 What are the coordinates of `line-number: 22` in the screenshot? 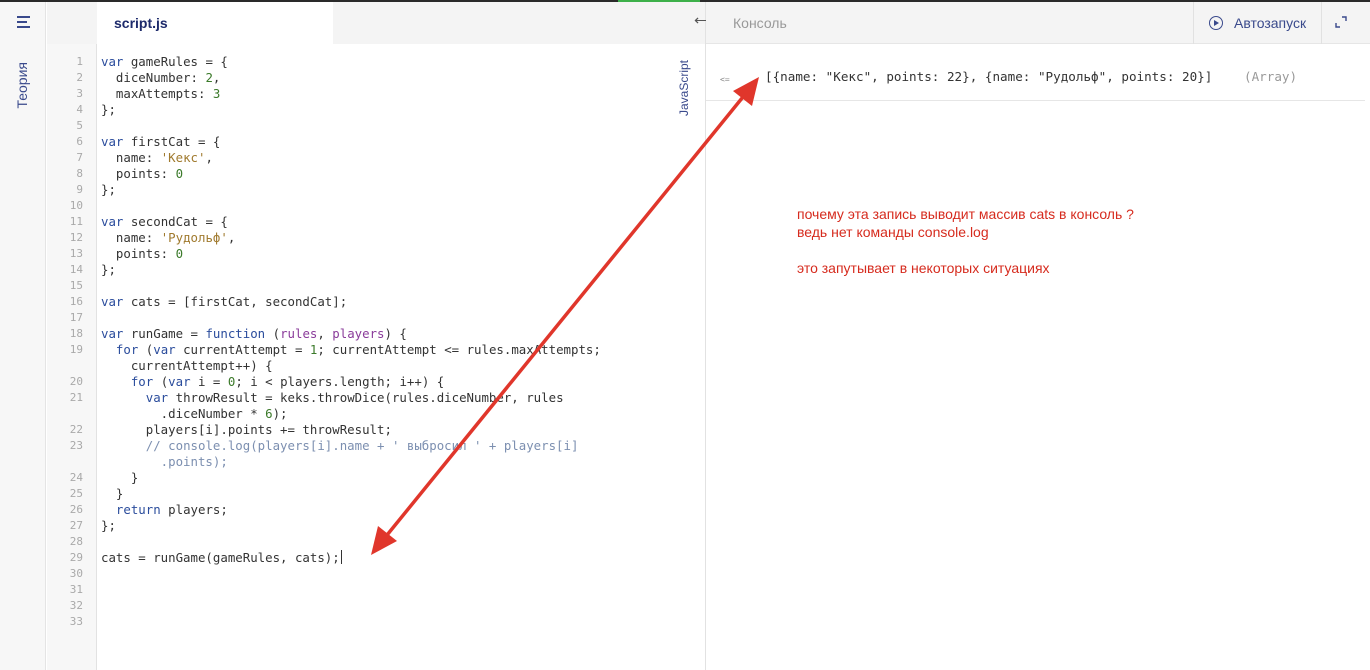 It's located at (76, 429).